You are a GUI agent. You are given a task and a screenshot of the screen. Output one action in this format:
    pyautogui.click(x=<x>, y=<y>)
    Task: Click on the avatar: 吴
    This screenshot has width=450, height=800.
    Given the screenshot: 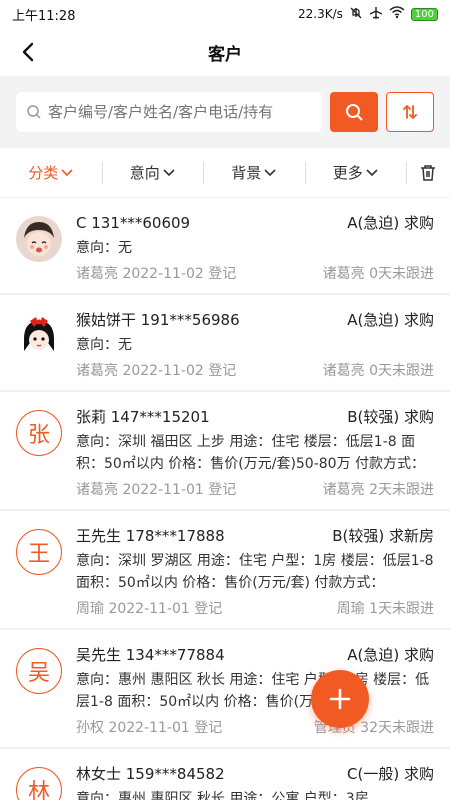 What is the action you would take?
    pyautogui.click(x=39, y=671)
    